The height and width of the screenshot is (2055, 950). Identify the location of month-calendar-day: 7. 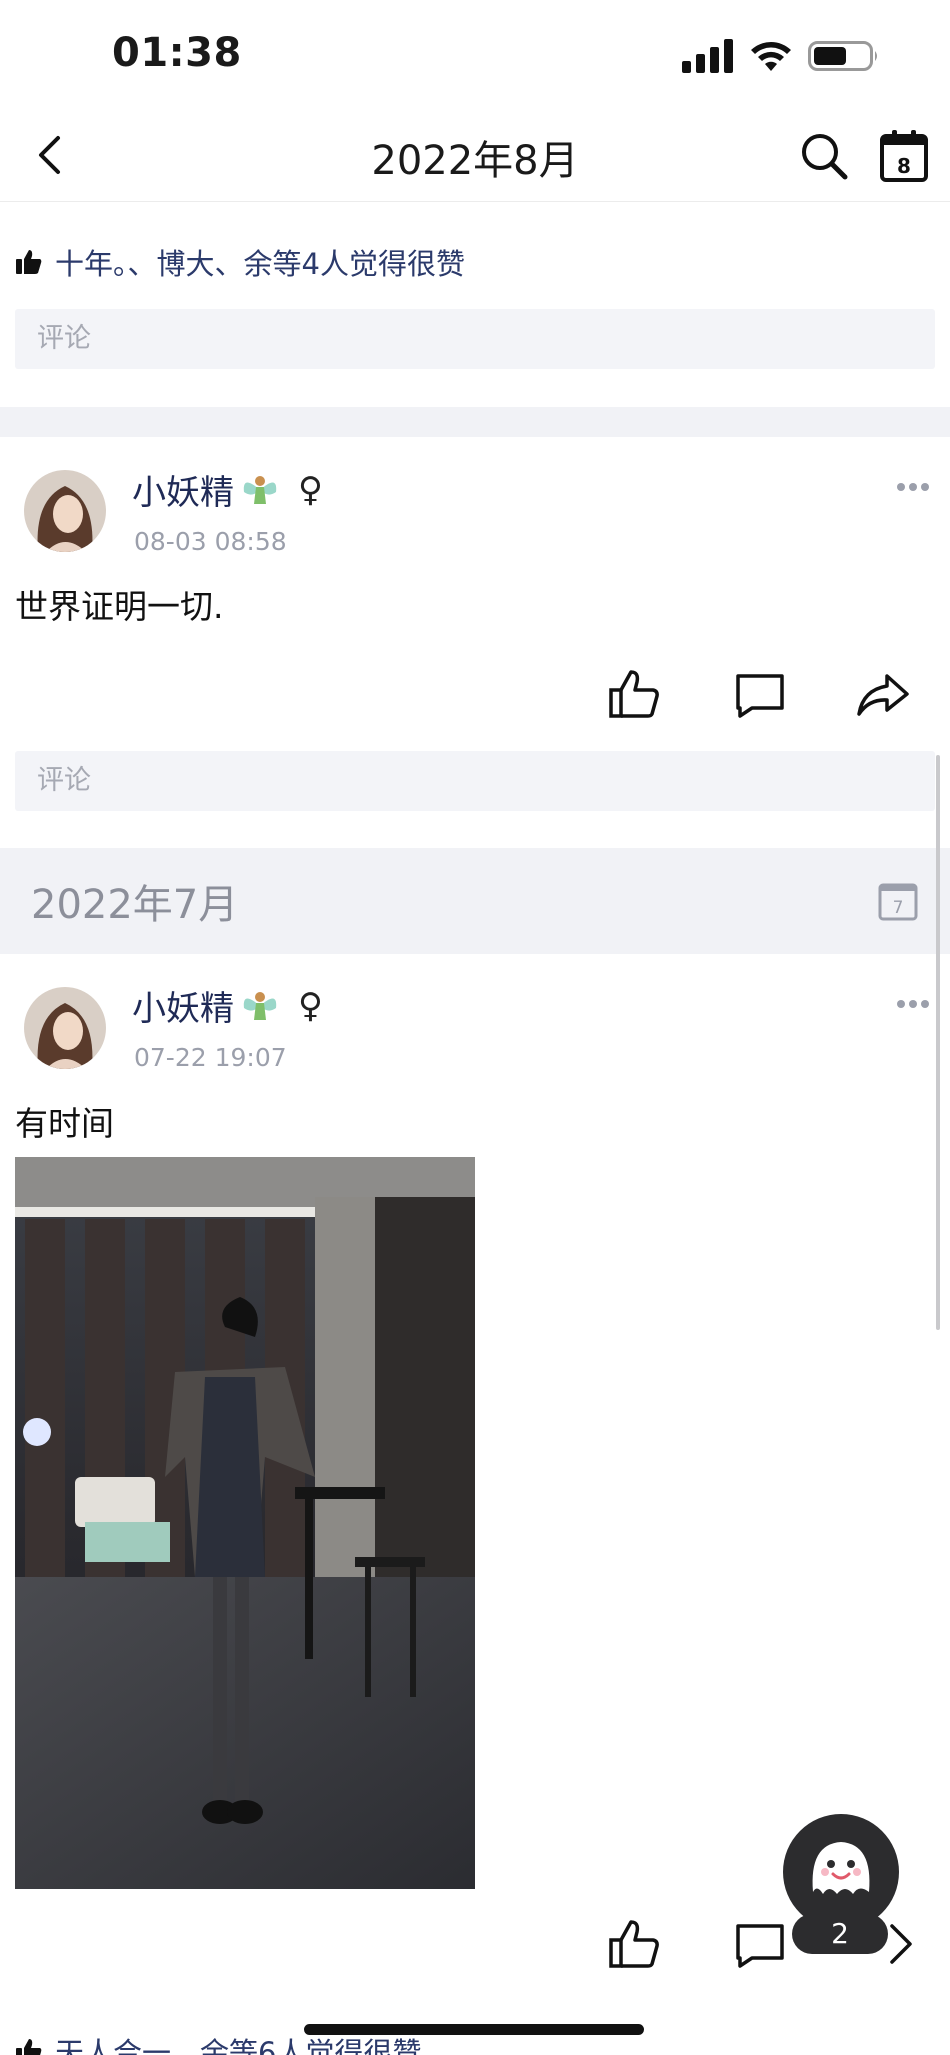
(898, 908).